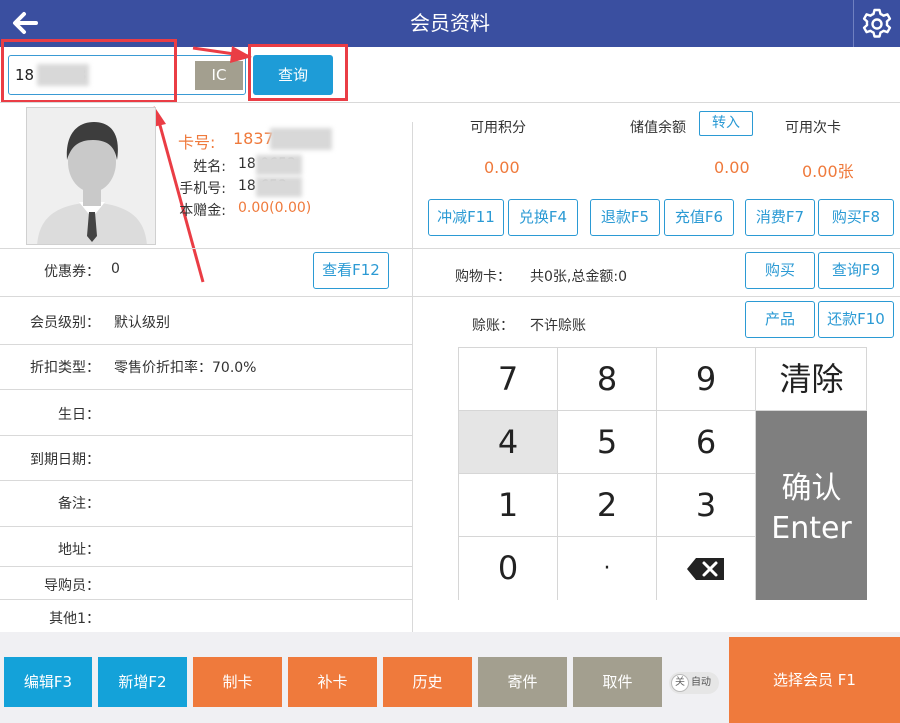 Image resolution: width=900 pixels, height=723 pixels. Describe the element at coordinates (856, 217) in the screenshot. I see `purchase-button: 购买F8` at that location.